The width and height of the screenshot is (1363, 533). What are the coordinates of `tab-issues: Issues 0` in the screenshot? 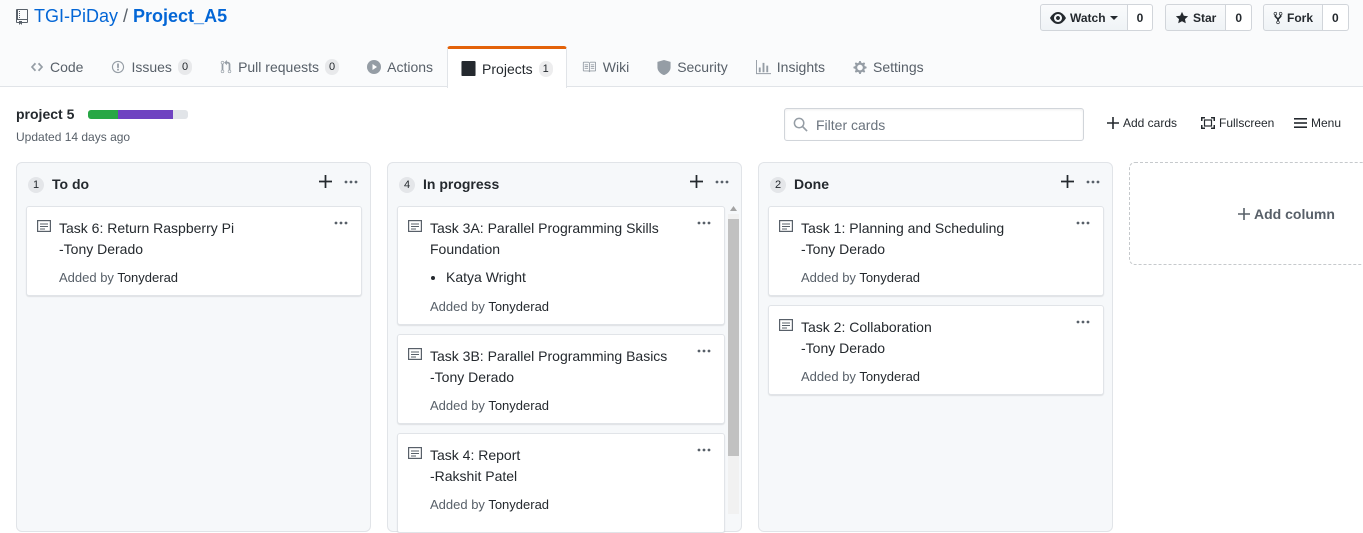 It's located at (151, 66).